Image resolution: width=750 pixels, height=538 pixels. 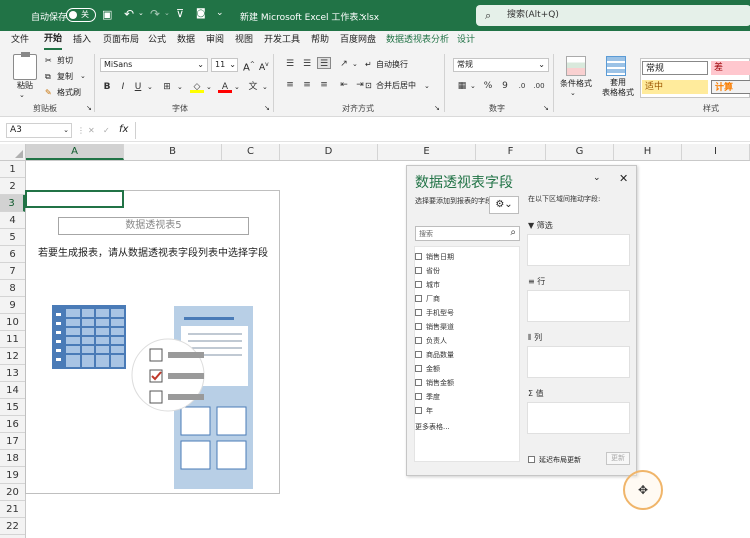 What do you see at coordinates (141, 13) in the screenshot?
I see `undo-dropdown-icon: ⌄` at bounding box center [141, 13].